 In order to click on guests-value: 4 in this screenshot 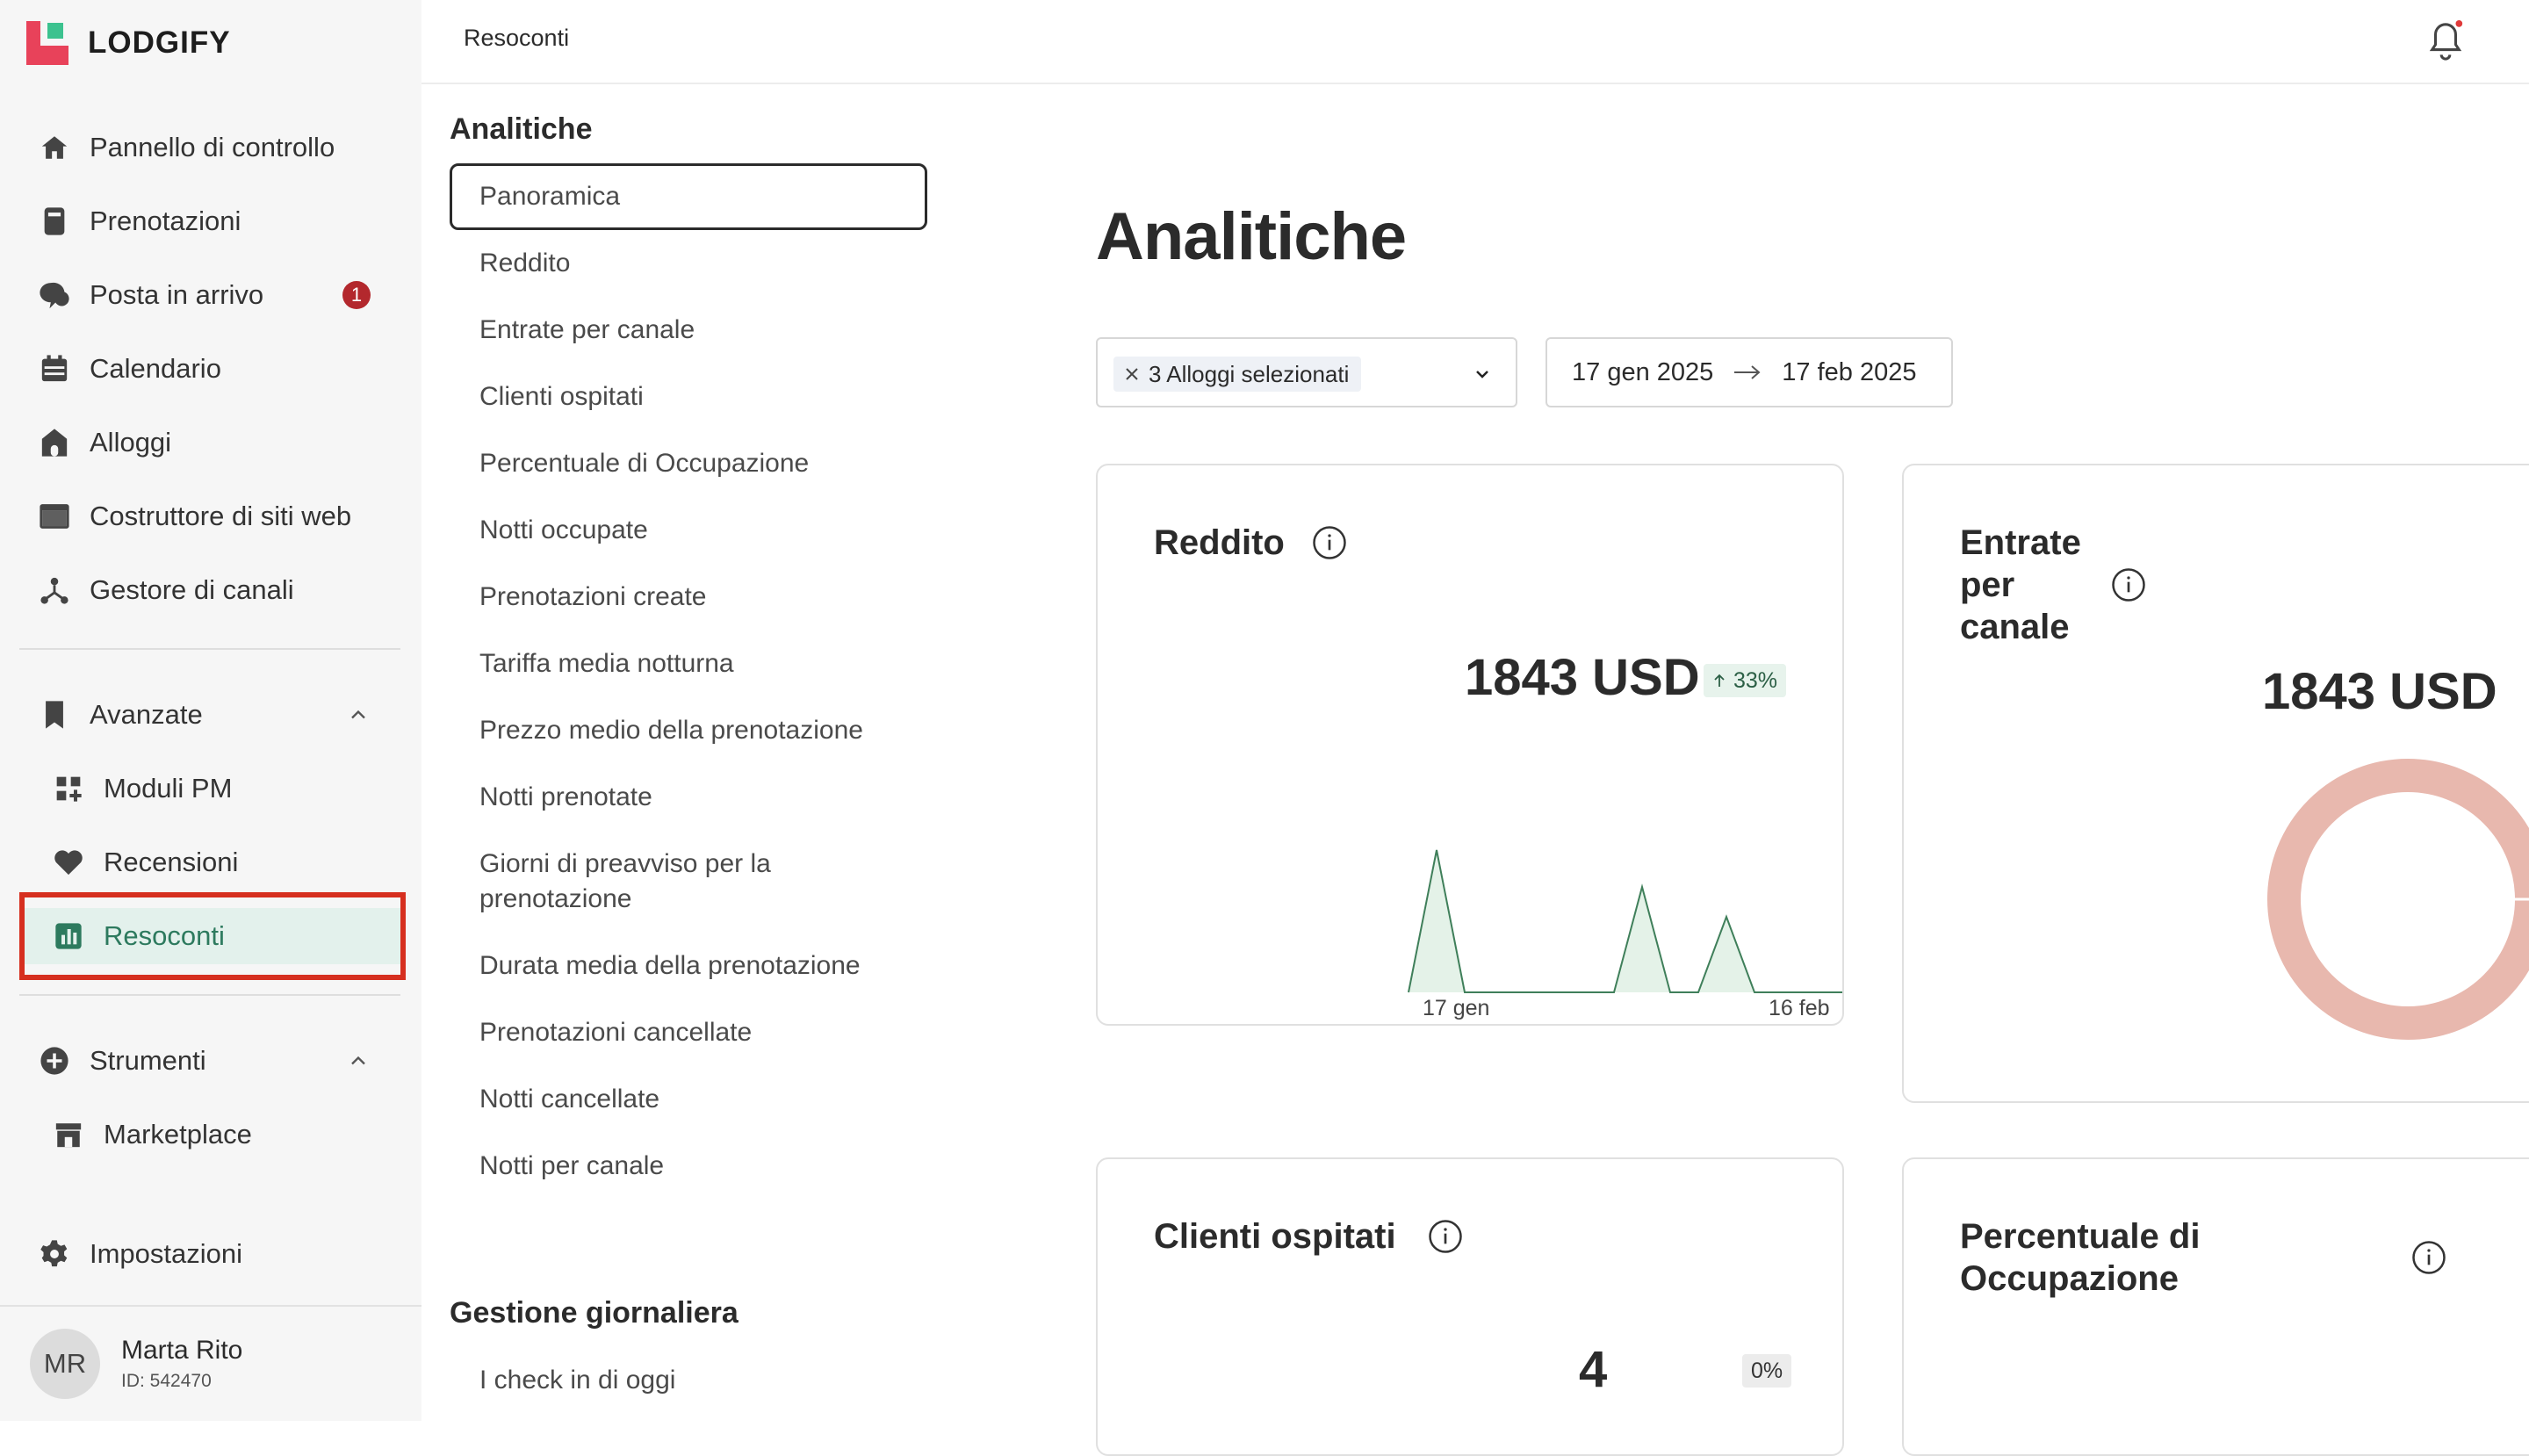, I will do `click(1594, 1369)`.